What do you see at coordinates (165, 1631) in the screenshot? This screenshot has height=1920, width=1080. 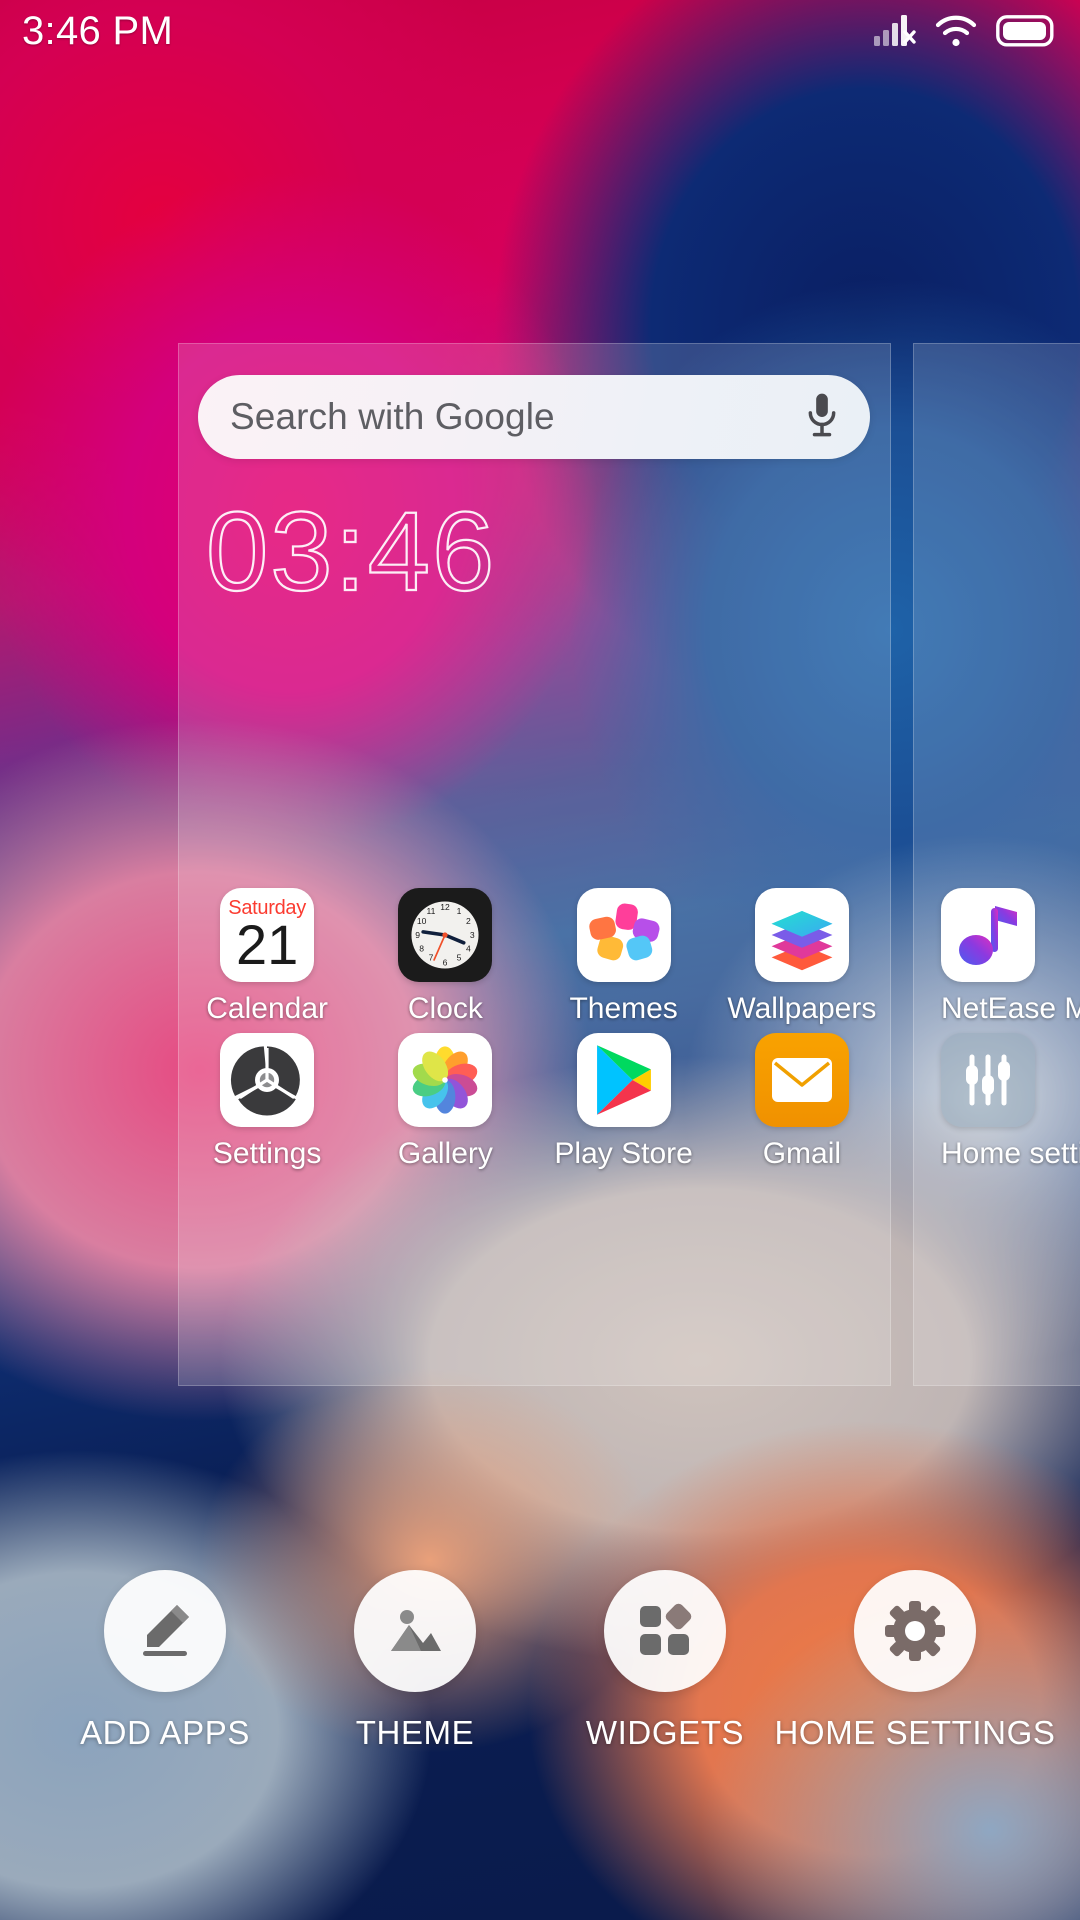 I see `pencil-icon` at bounding box center [165, 1631].